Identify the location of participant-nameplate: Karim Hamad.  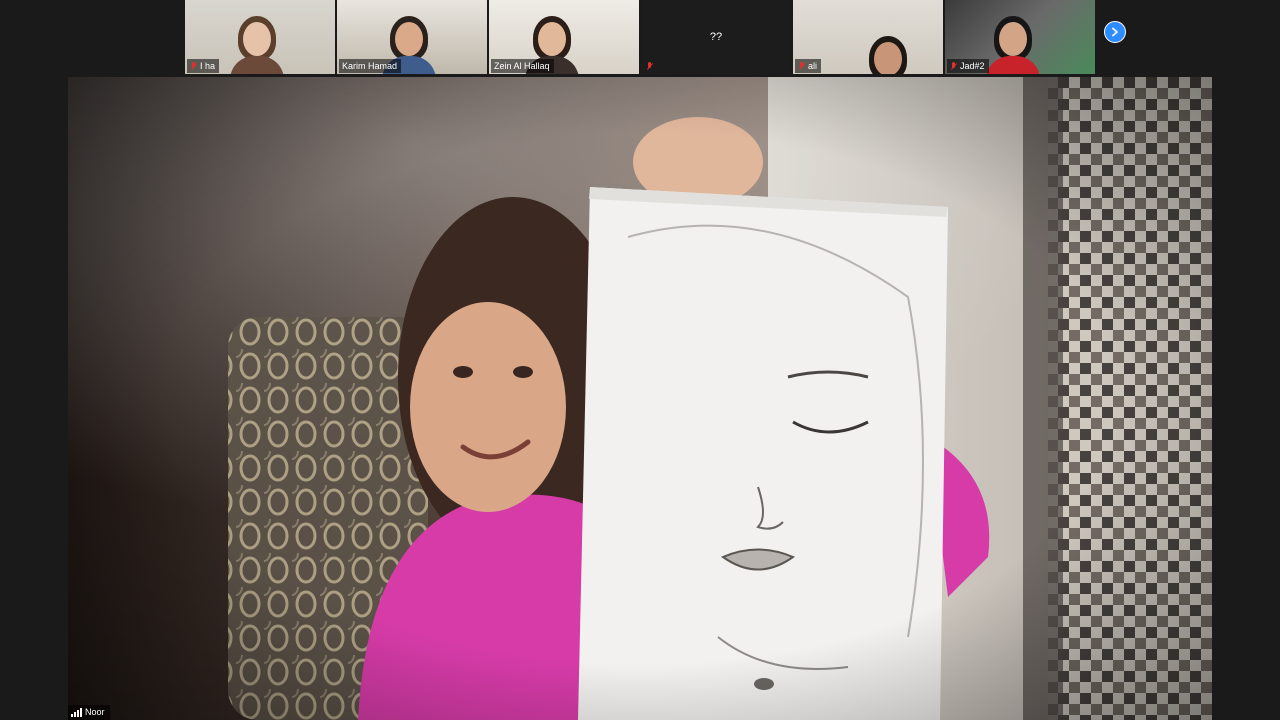
(370, 66).